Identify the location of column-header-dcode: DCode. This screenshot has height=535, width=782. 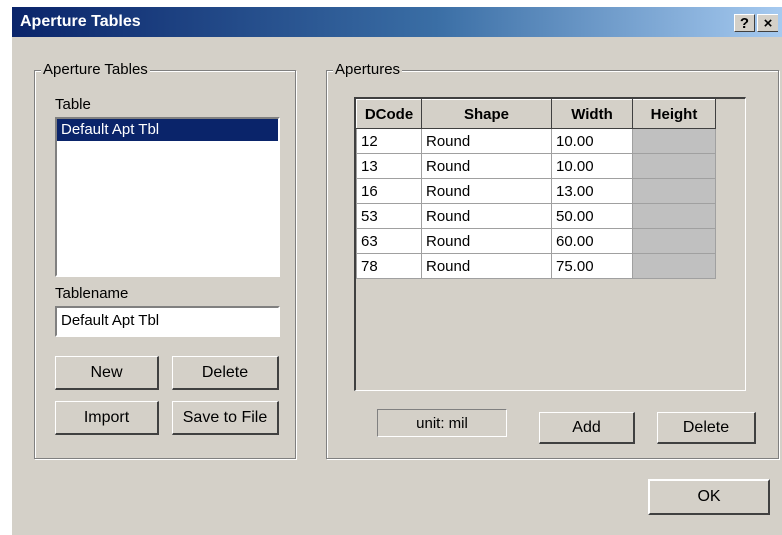
(389, 114).